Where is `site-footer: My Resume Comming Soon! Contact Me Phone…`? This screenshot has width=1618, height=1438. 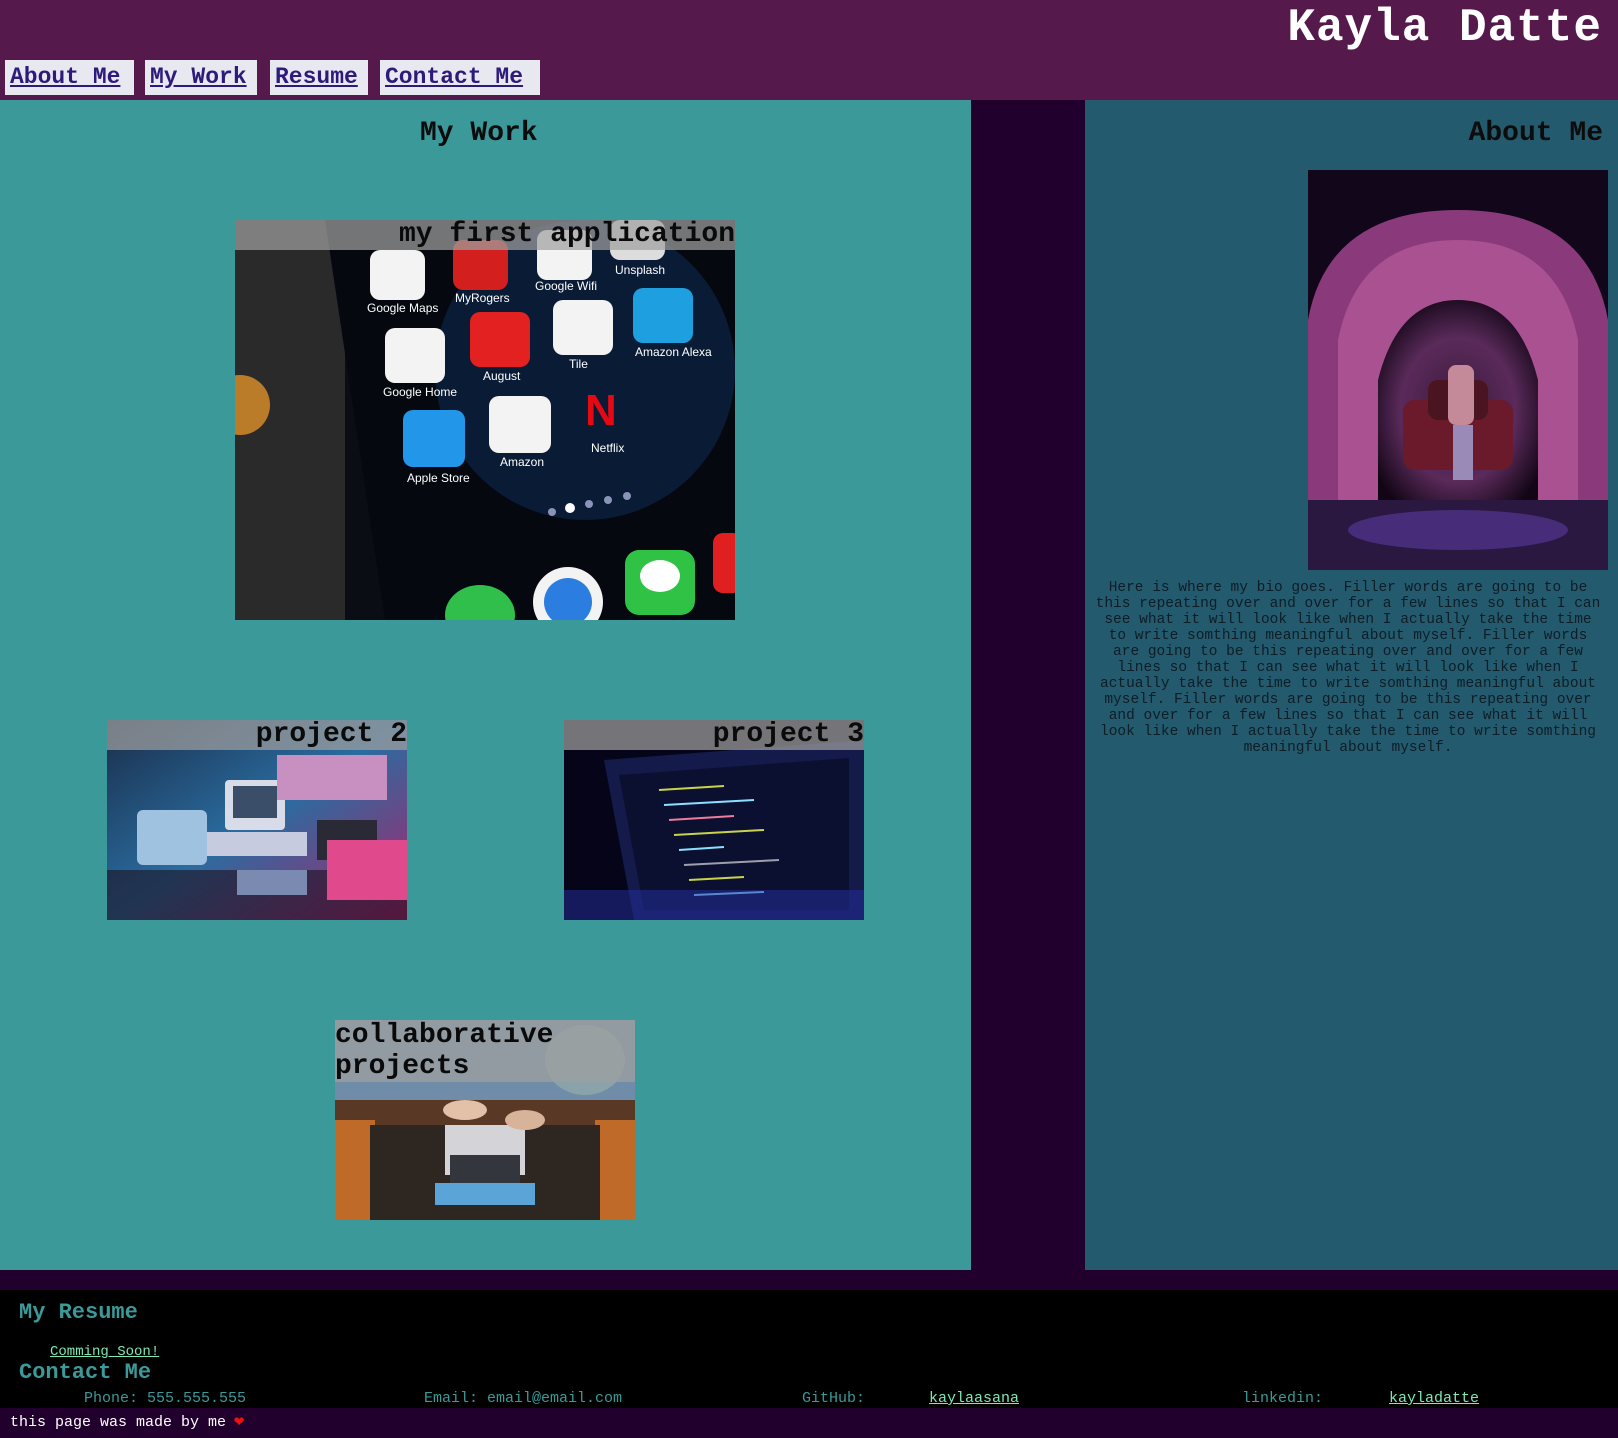
site-footer: My Resume Comming Soon! Contact Me Phone… is located at coordinates (809, 1349).